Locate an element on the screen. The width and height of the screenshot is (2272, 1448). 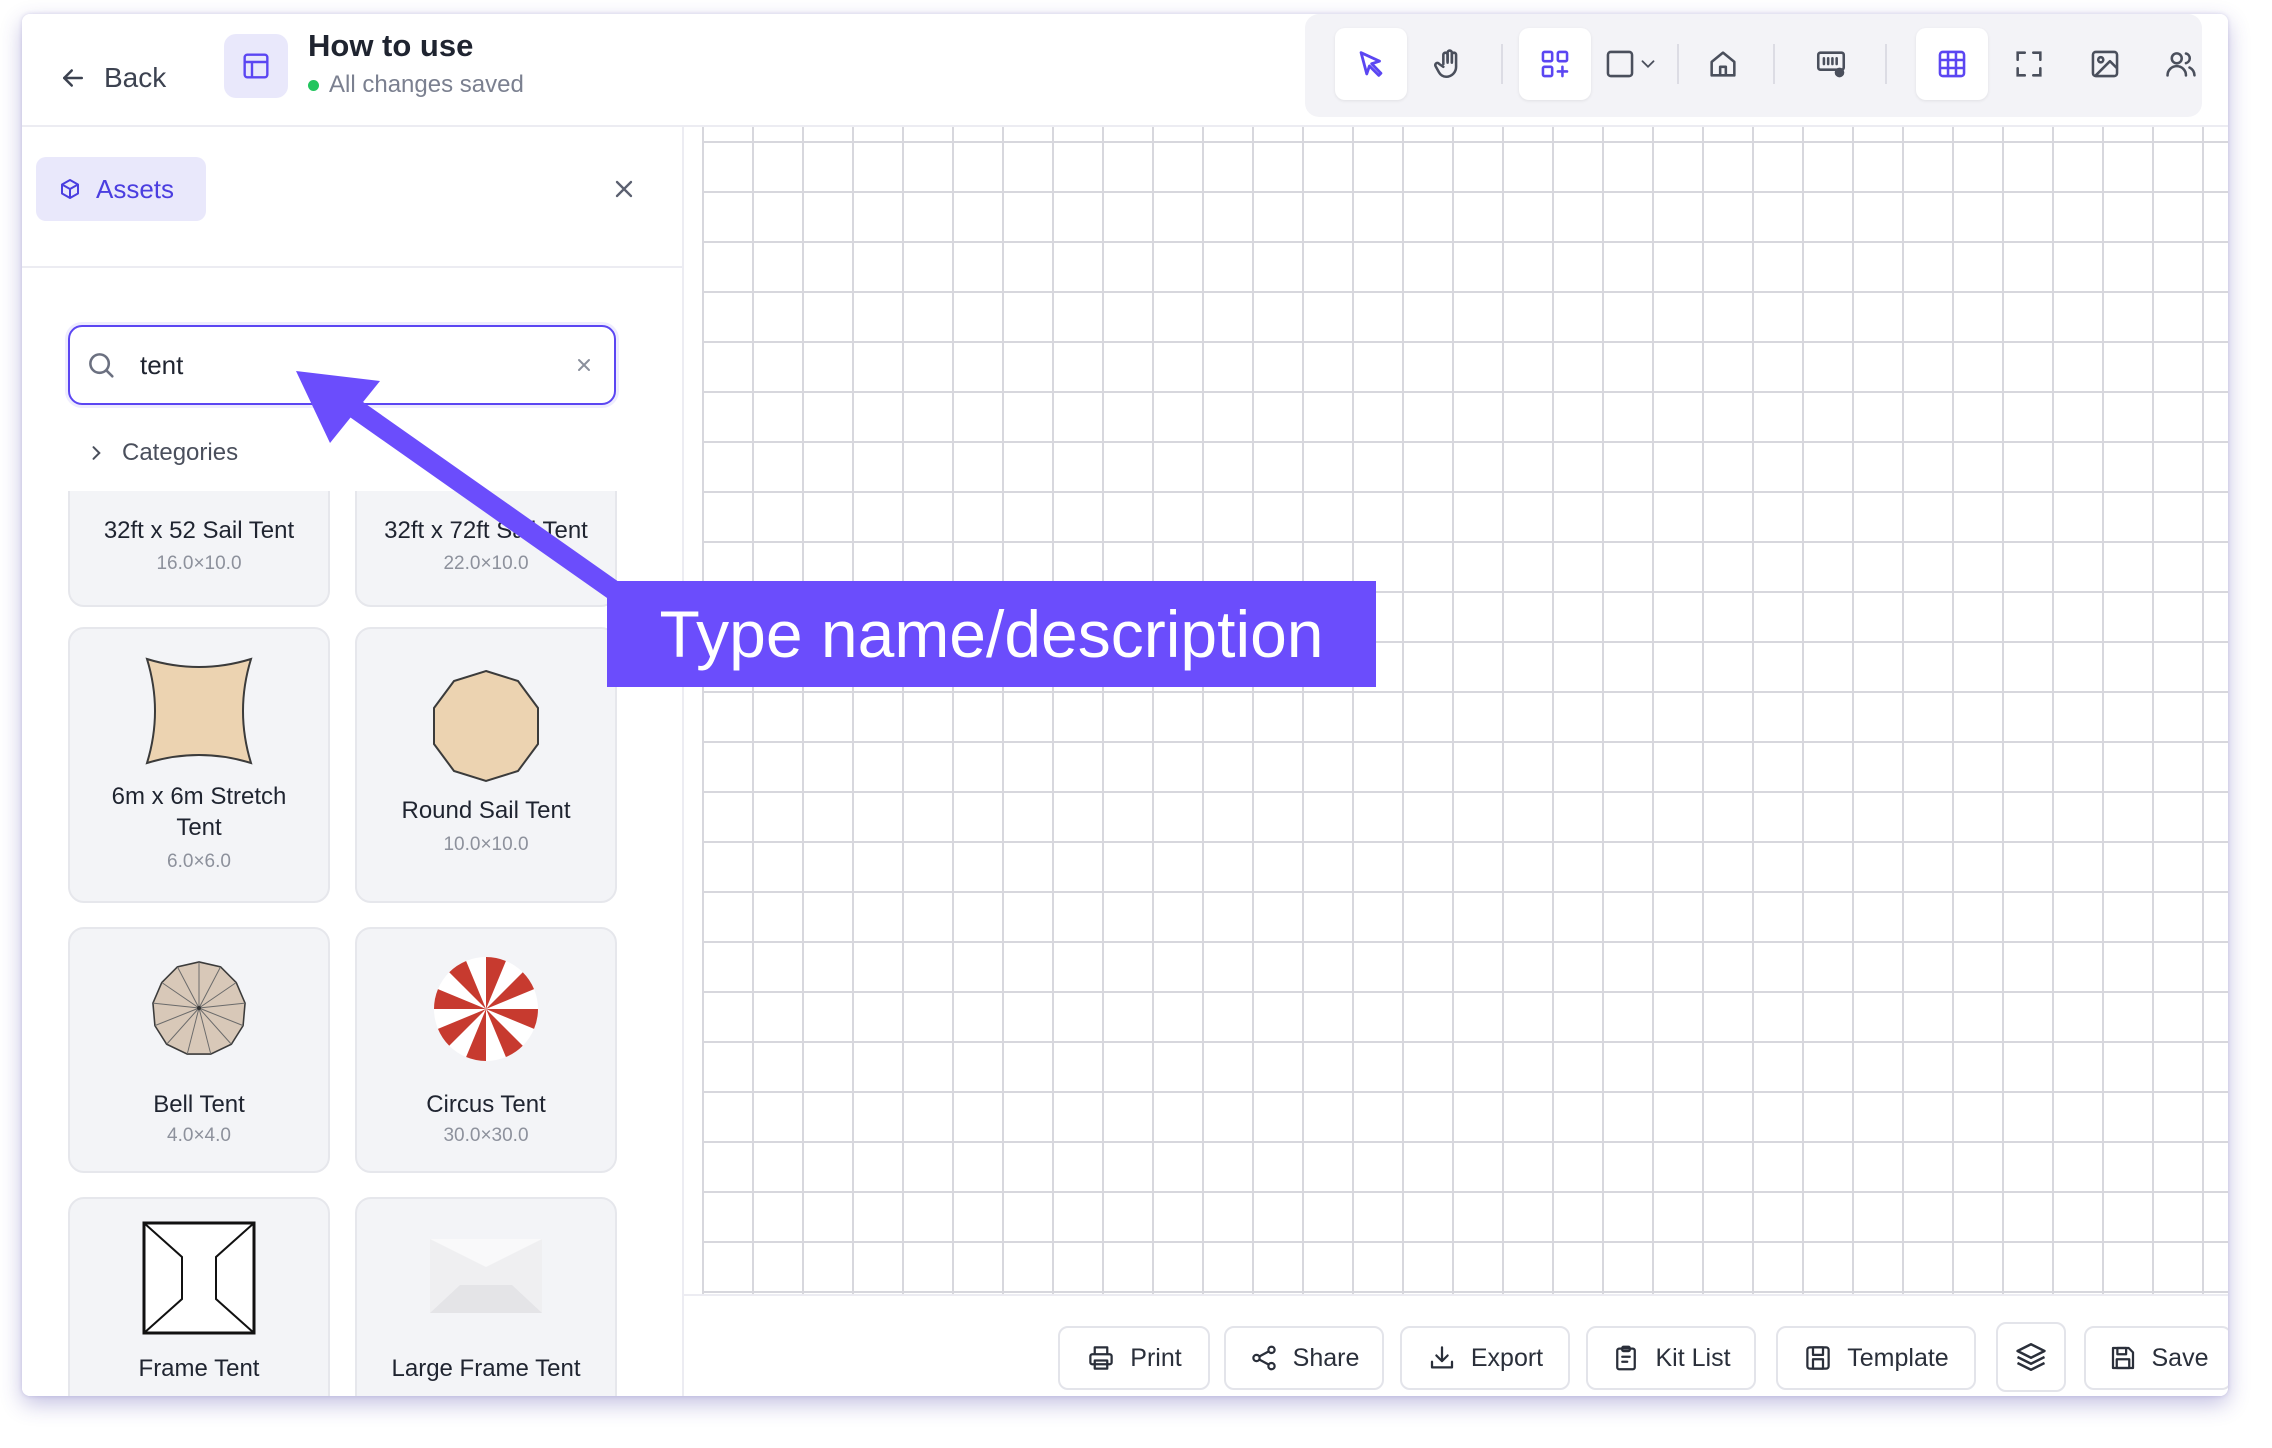
circus-tent-thumbnail is located at coordinates (486, 1009).